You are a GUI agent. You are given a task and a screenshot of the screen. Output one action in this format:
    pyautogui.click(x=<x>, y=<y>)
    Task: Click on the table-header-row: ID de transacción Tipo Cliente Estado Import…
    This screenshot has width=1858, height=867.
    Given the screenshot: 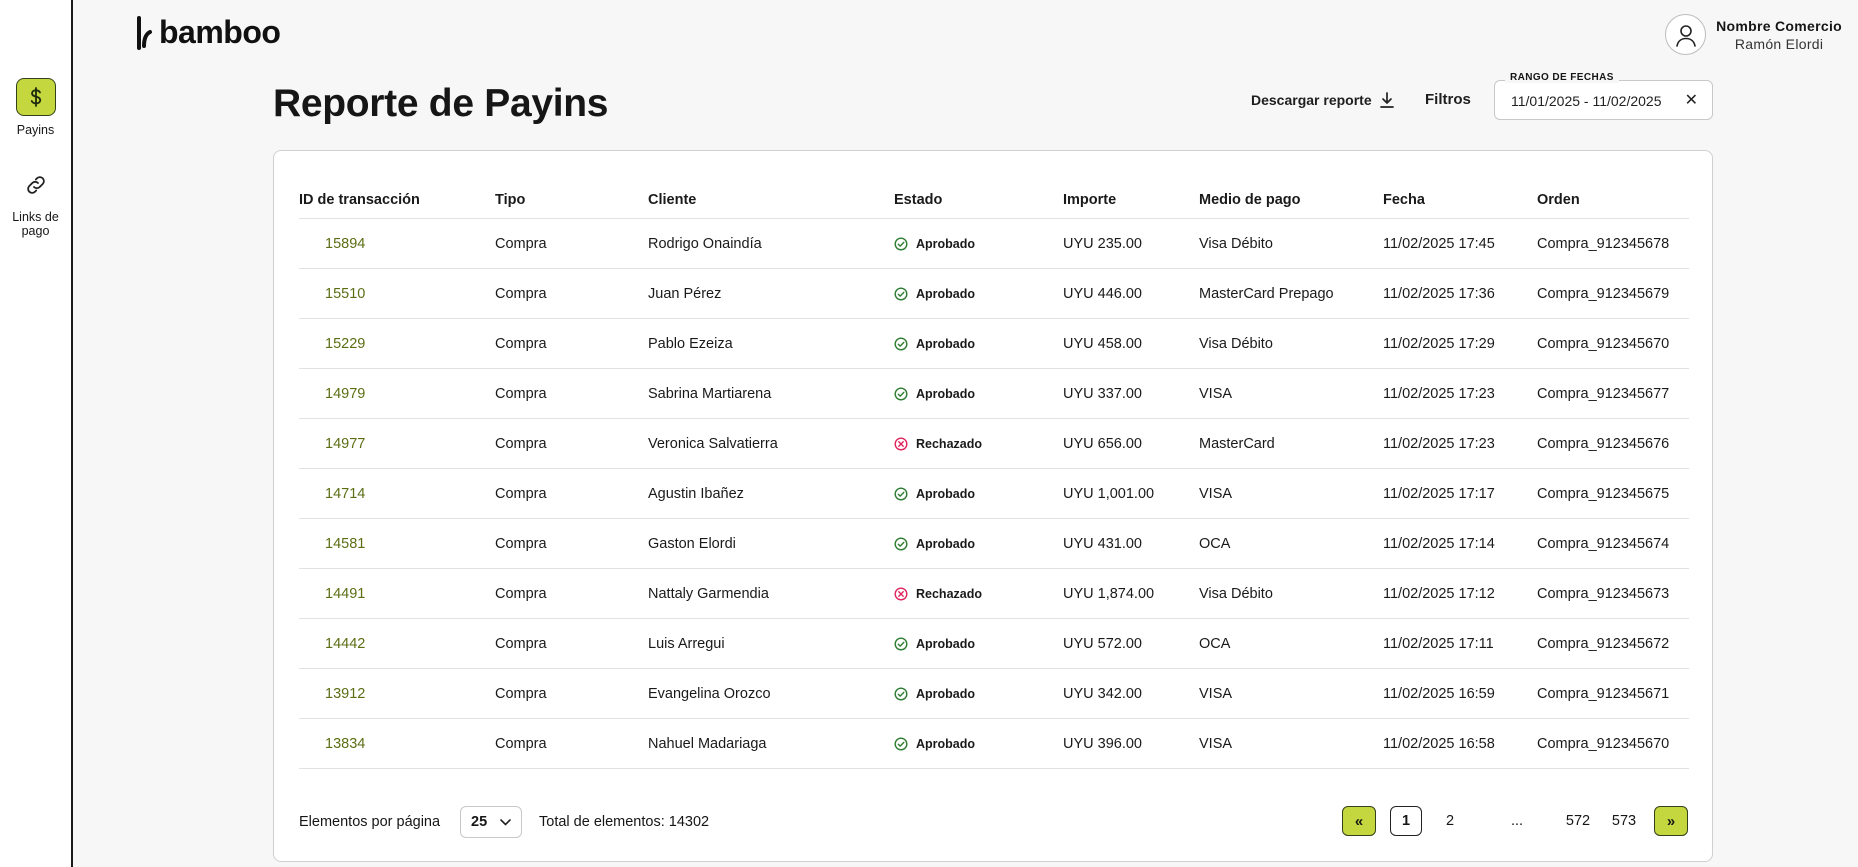 What is the action you would take?
    pyautogui.click(x=994, y=200)
    